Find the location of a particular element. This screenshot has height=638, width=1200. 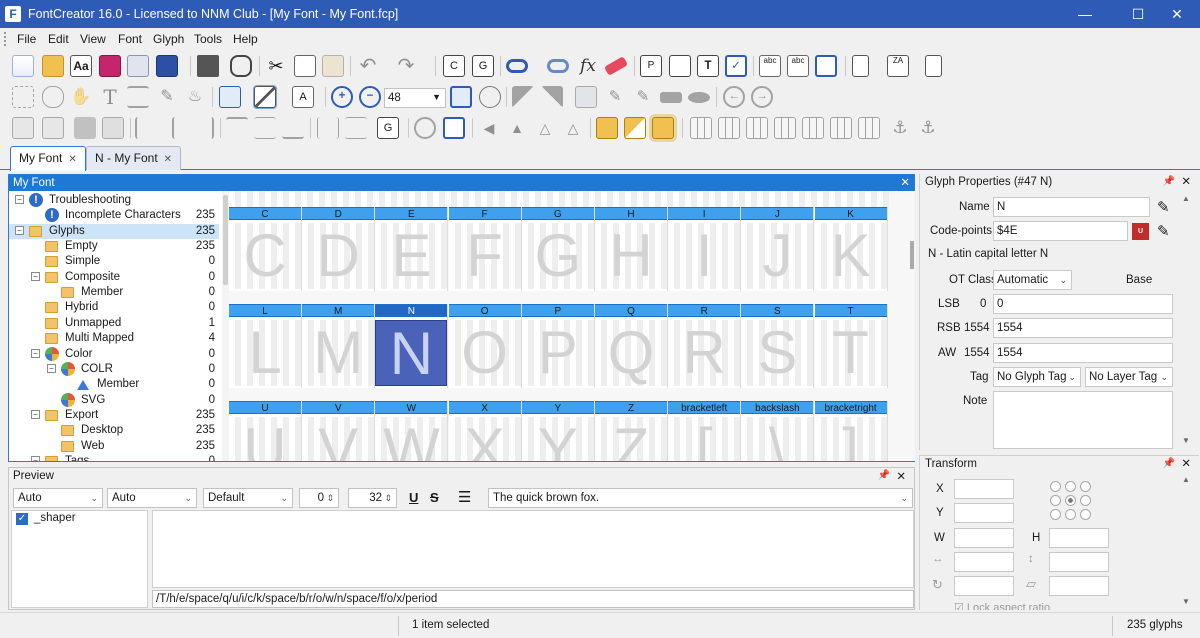

cut-icon: ✂ is located at coordinates (276, 66).